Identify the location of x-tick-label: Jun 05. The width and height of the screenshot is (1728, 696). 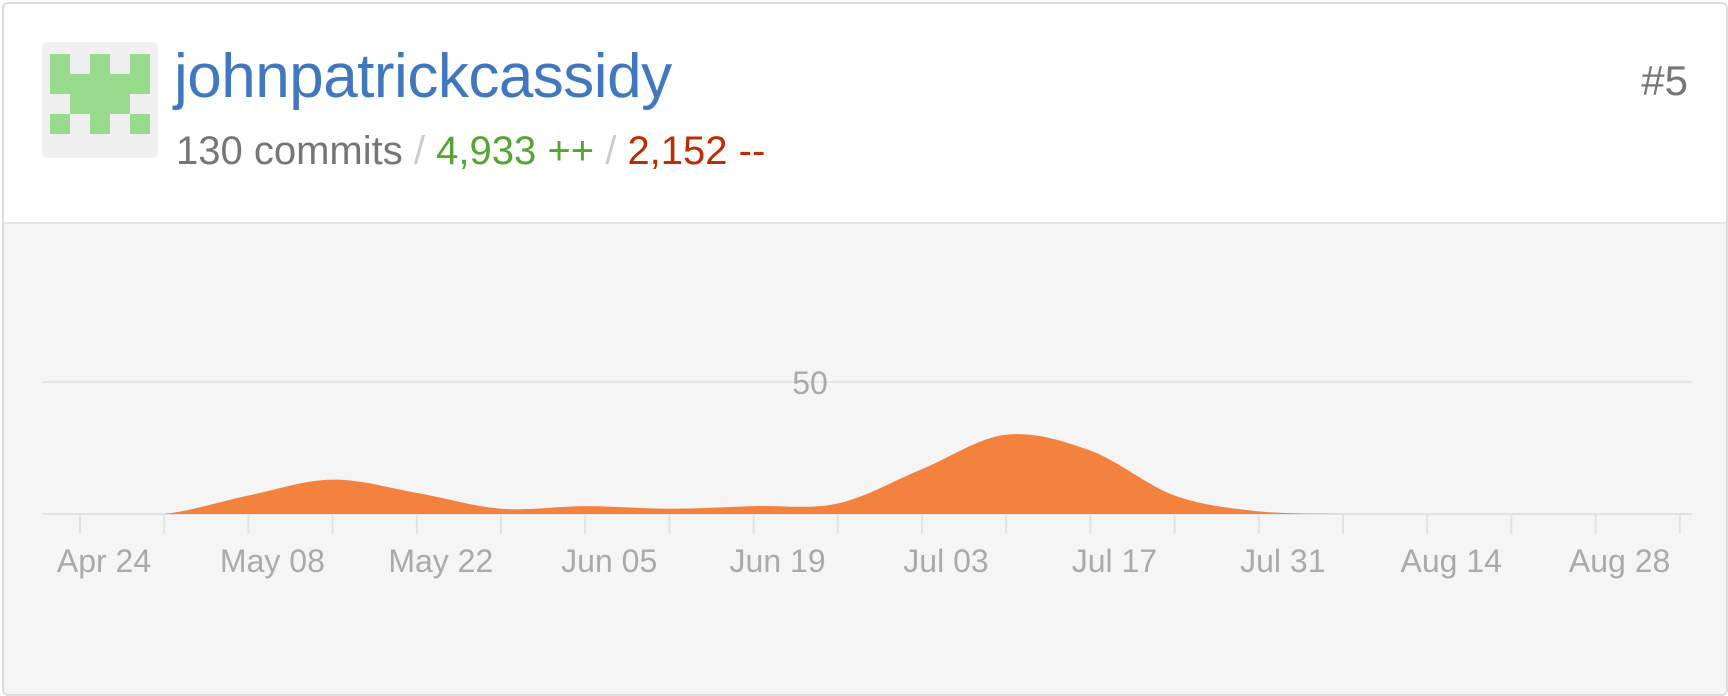
(609, 561).